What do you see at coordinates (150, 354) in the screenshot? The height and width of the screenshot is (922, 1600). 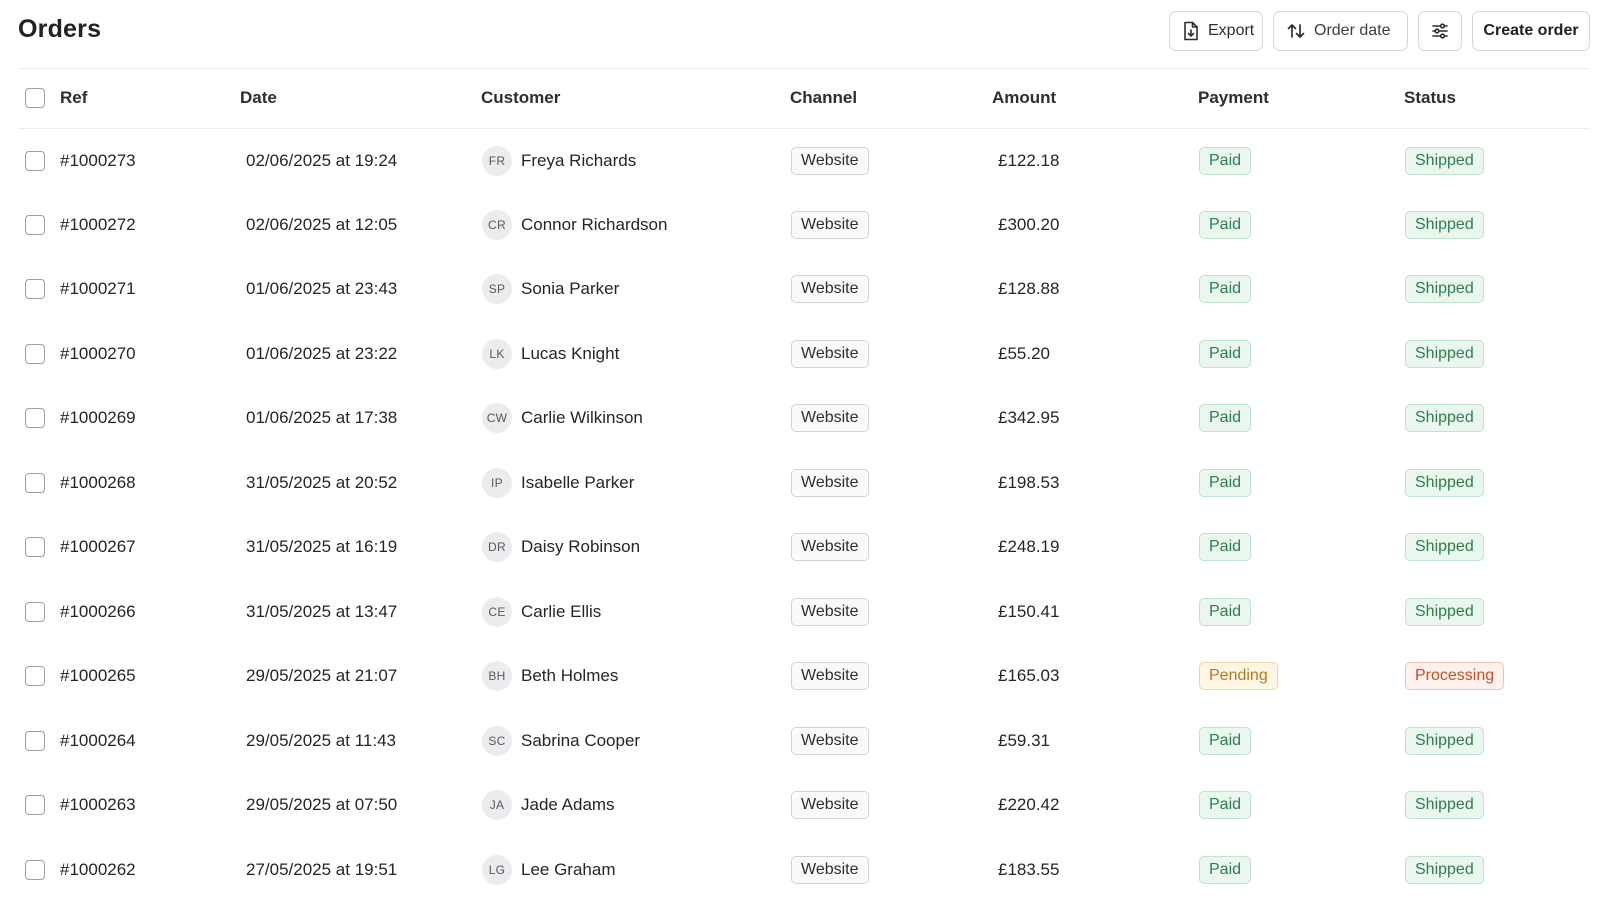 I see `order-ref: #1000270` at bounding box center [150, 354].